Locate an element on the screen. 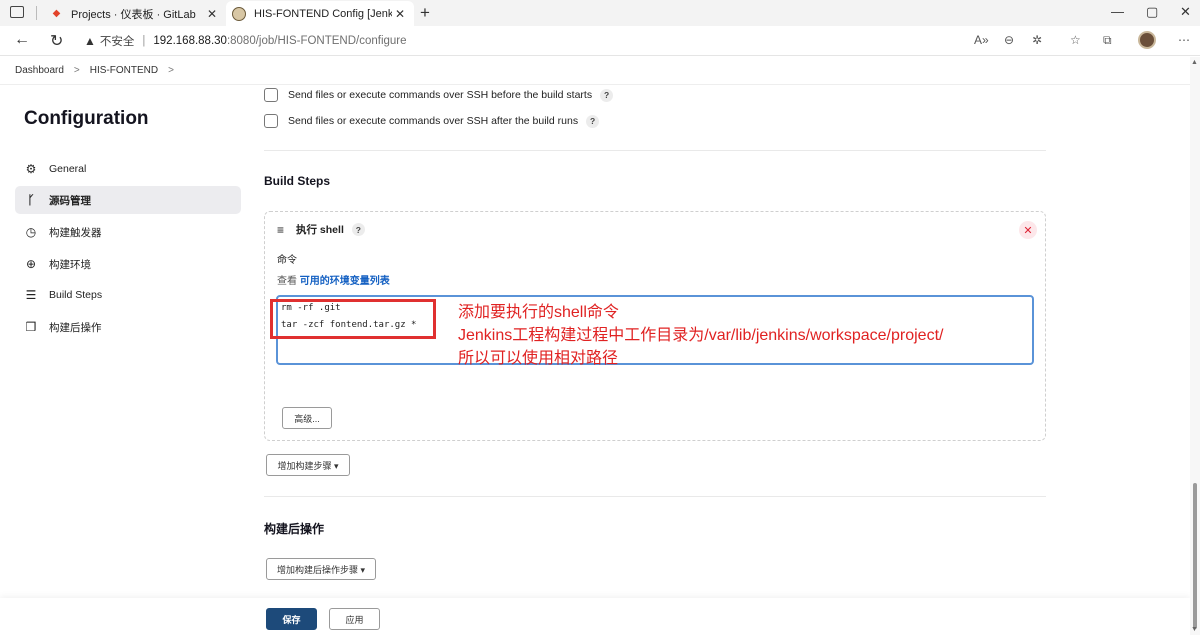 The image size is (1200, 635). delete-step-icon: ✕ is located at coordinates (1028, 230).